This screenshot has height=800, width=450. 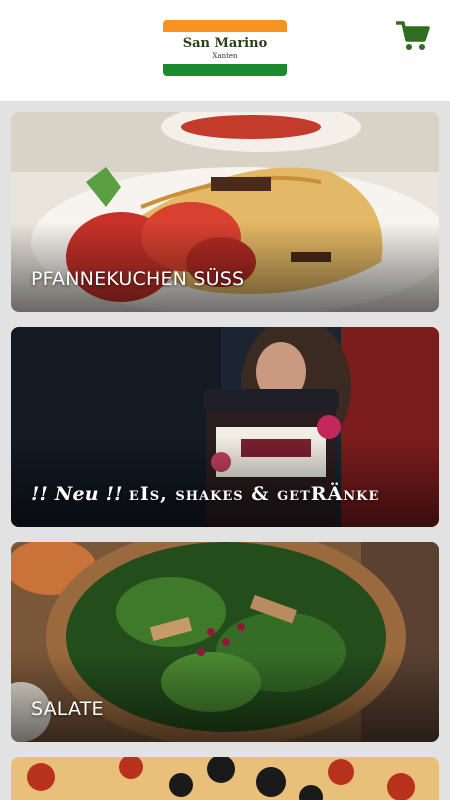 I want to click on pizza-image, so click(x=225, y=778).